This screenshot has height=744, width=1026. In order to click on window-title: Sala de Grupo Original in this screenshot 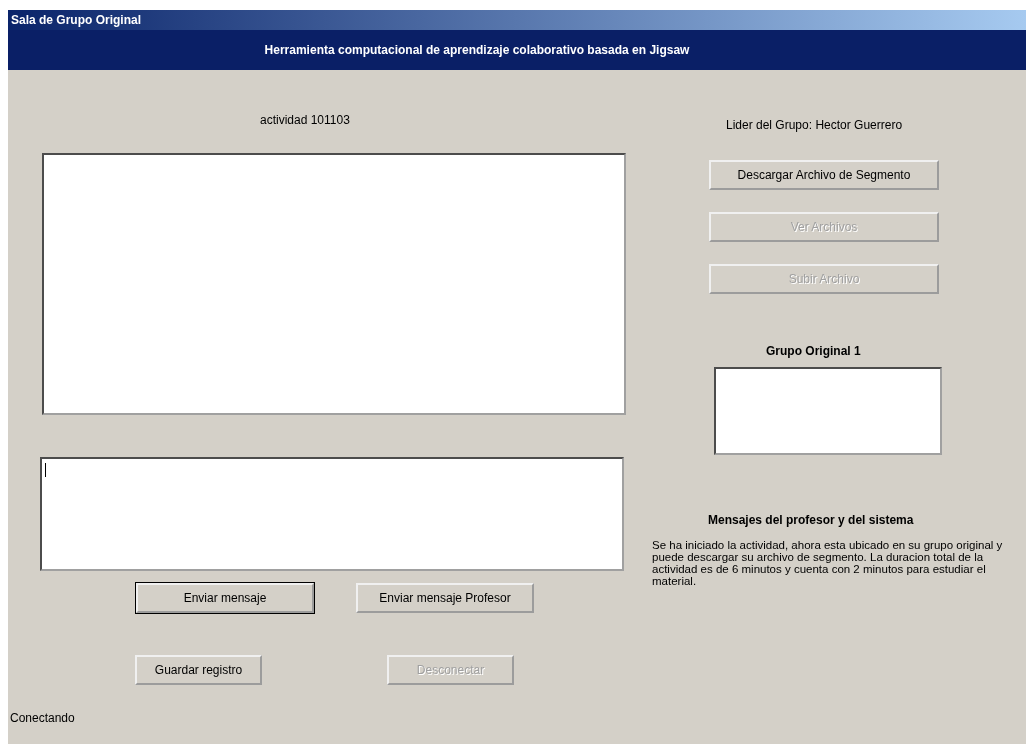, I will do `click(76, 20)`.